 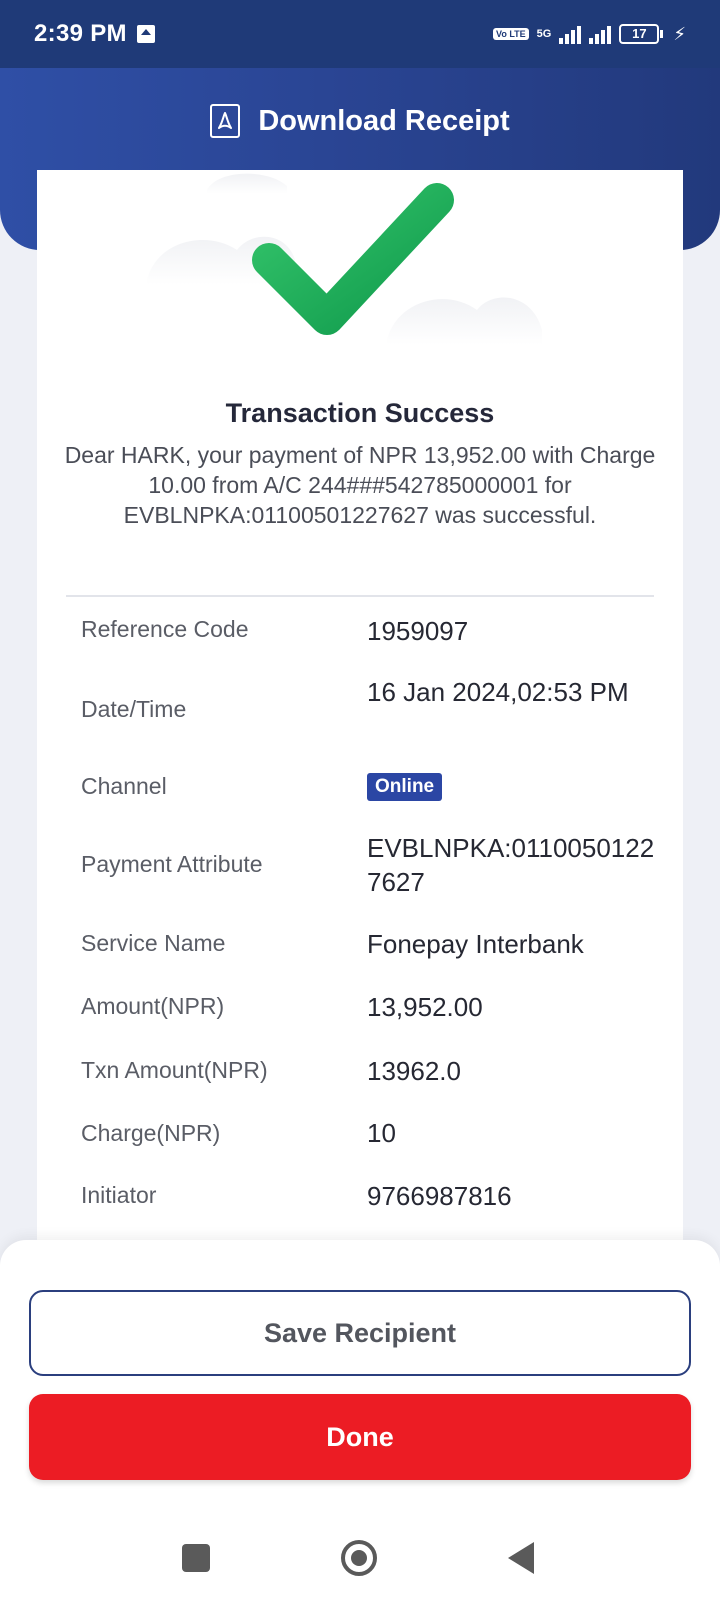 What do you see at coordinates (196, 1558) in the screenshot?
I see `recent-apps-icon` at bounding box center [196, 1558].